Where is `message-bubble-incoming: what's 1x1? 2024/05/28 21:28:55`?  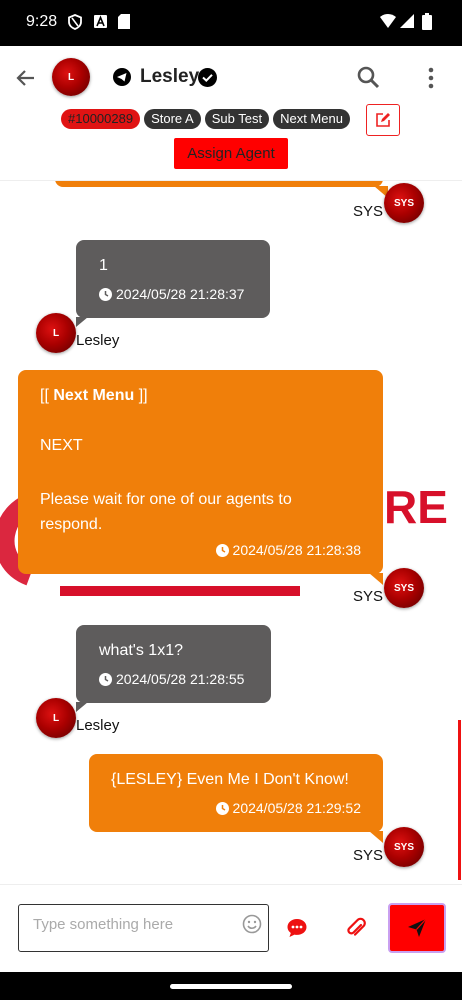
message-bubble-incoming: what's 1x1? 2024/05/28 21:28:55 is located at coordinates (173, 664).